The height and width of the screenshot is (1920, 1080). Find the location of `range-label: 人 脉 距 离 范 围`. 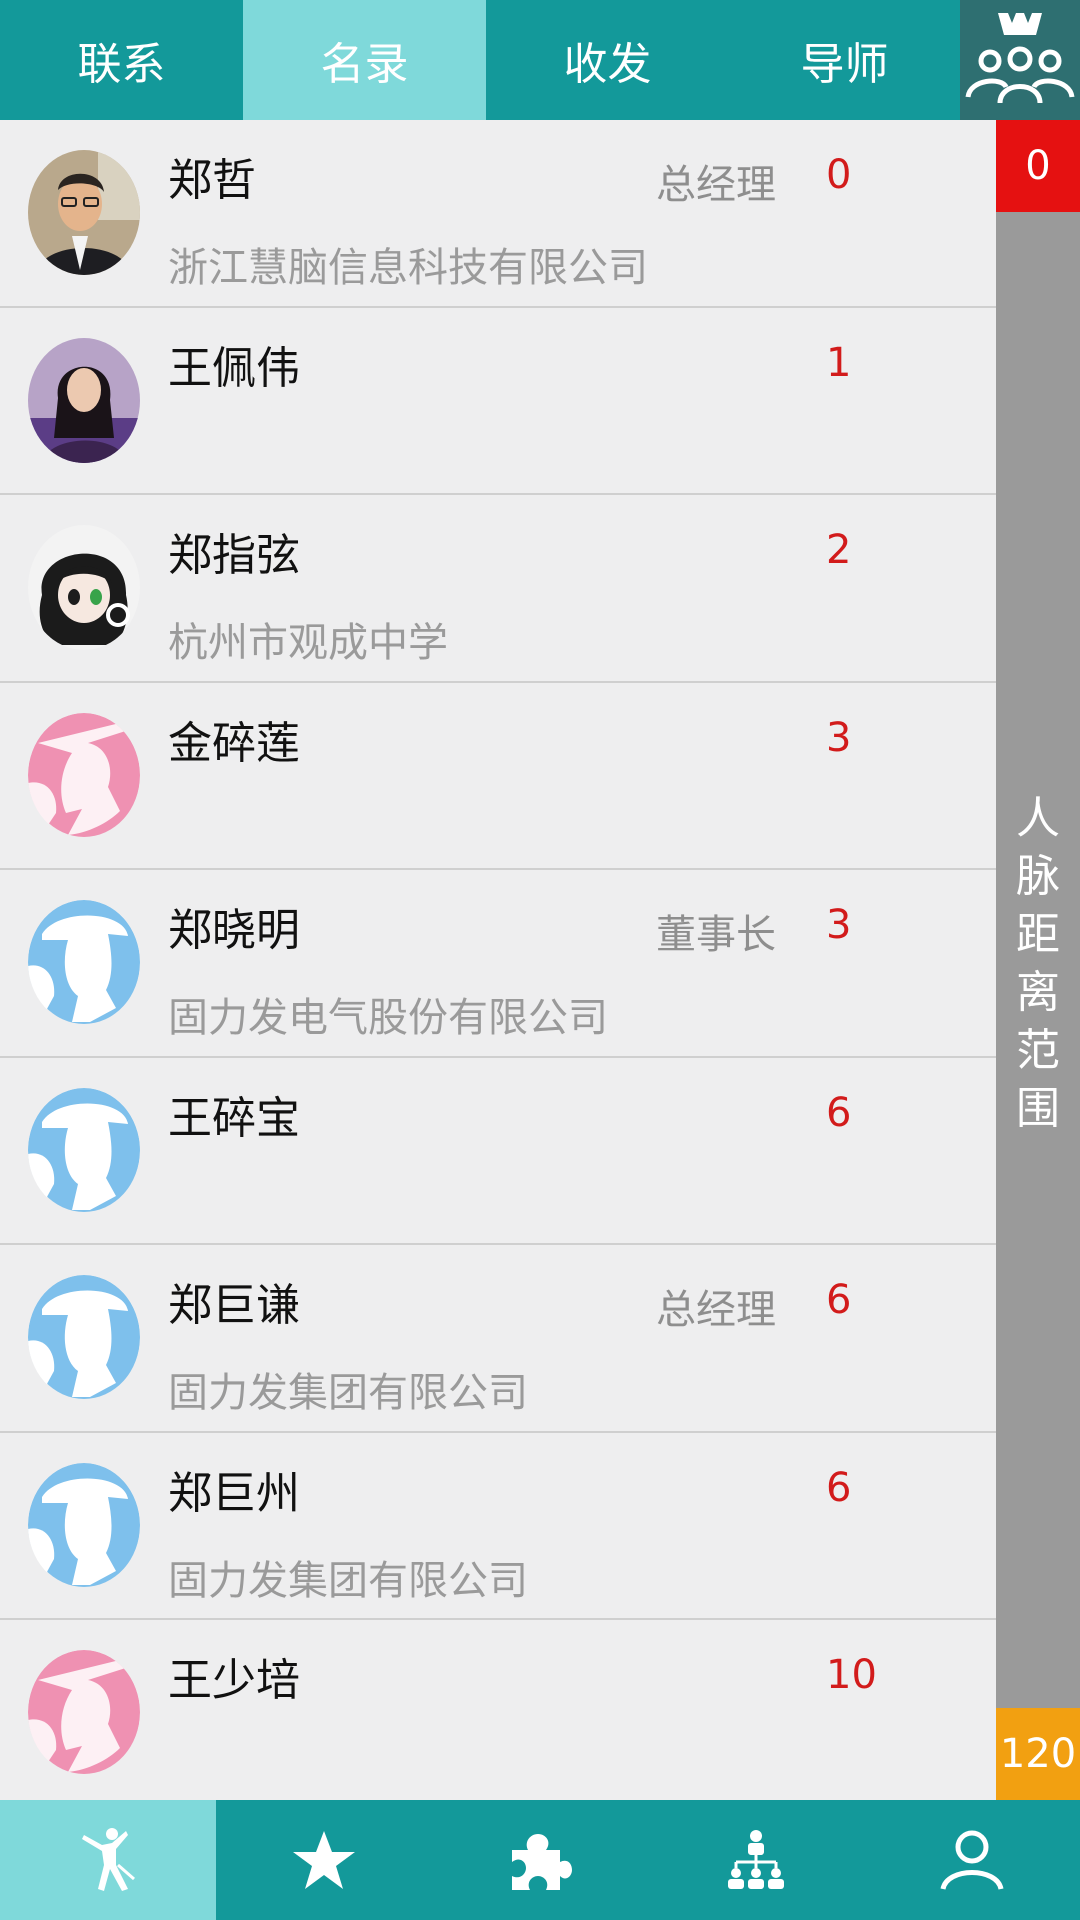

range-label: 人 脉 距 离 范 围 is located at coordinates (1038, 964).